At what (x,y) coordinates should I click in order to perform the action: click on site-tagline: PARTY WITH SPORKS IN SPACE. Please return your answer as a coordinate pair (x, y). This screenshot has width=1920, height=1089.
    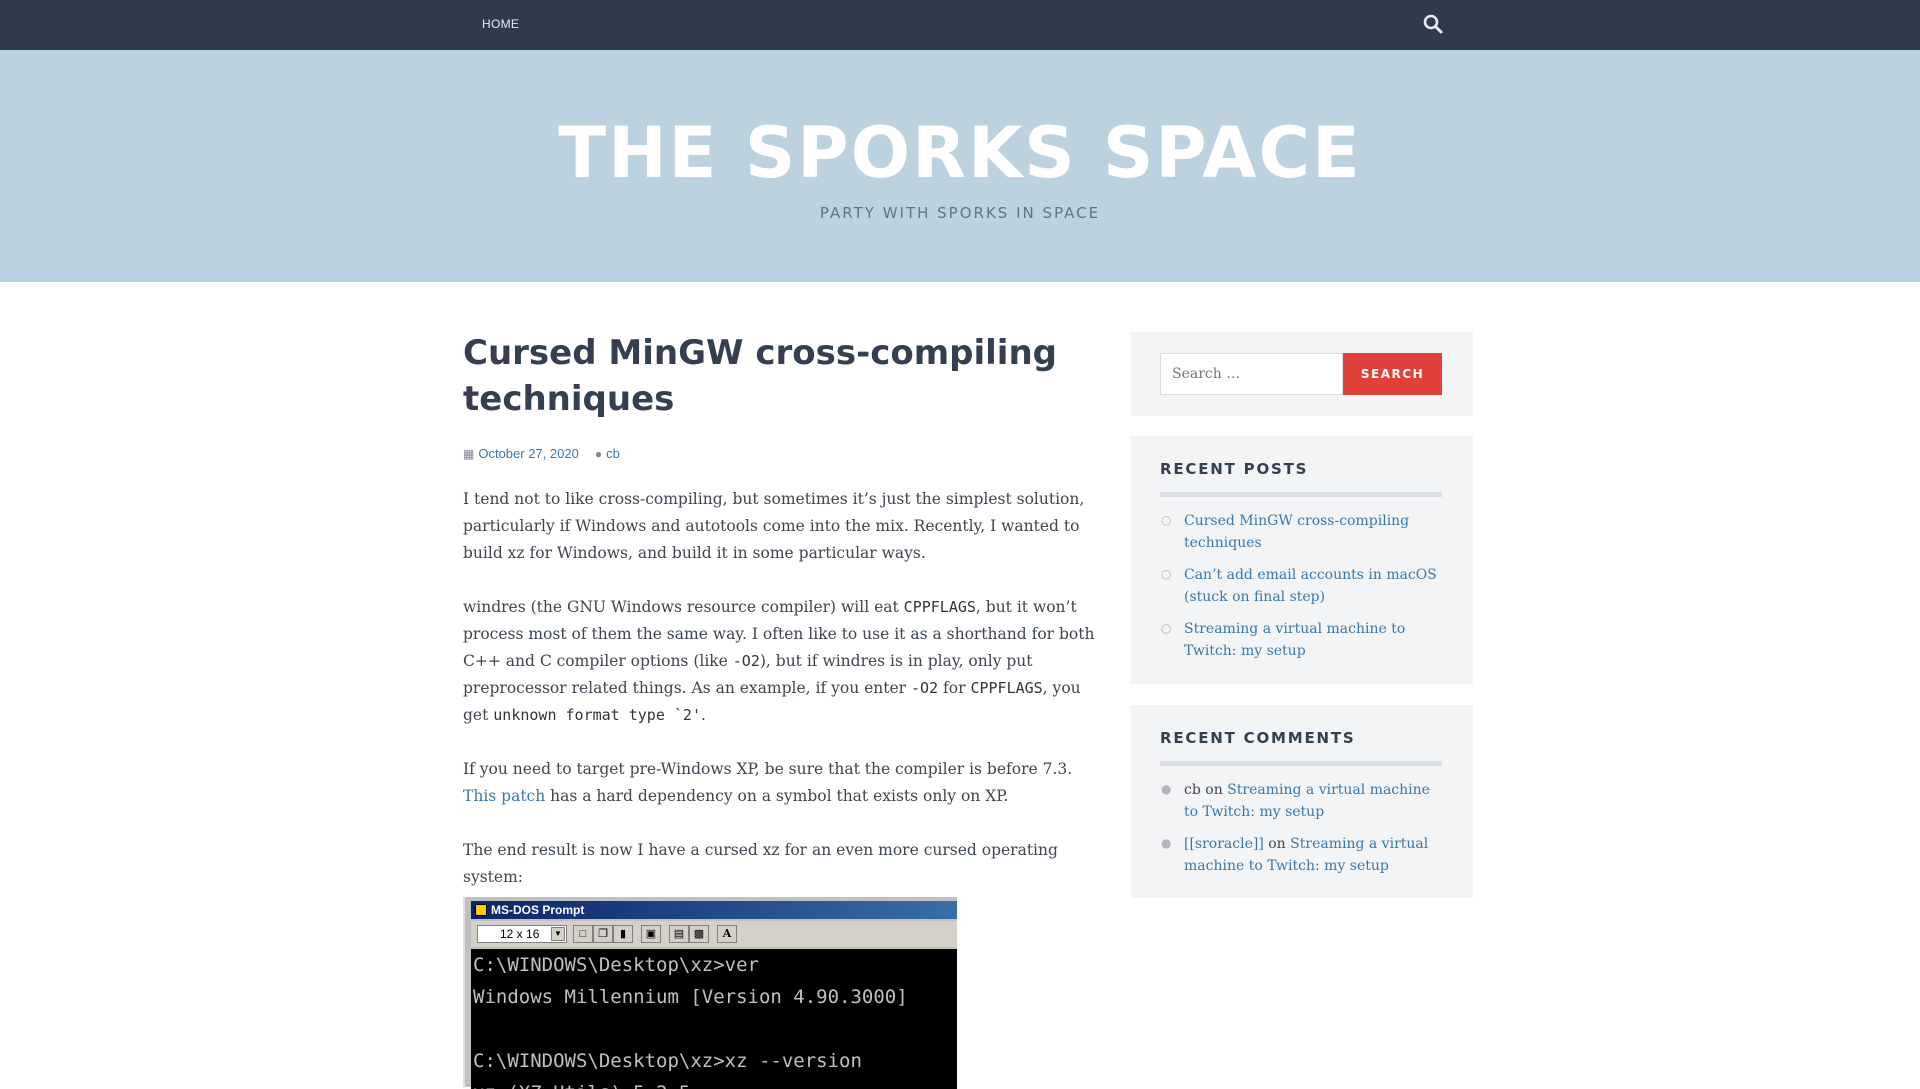
    Looking at the image, I should click on (960, 213).